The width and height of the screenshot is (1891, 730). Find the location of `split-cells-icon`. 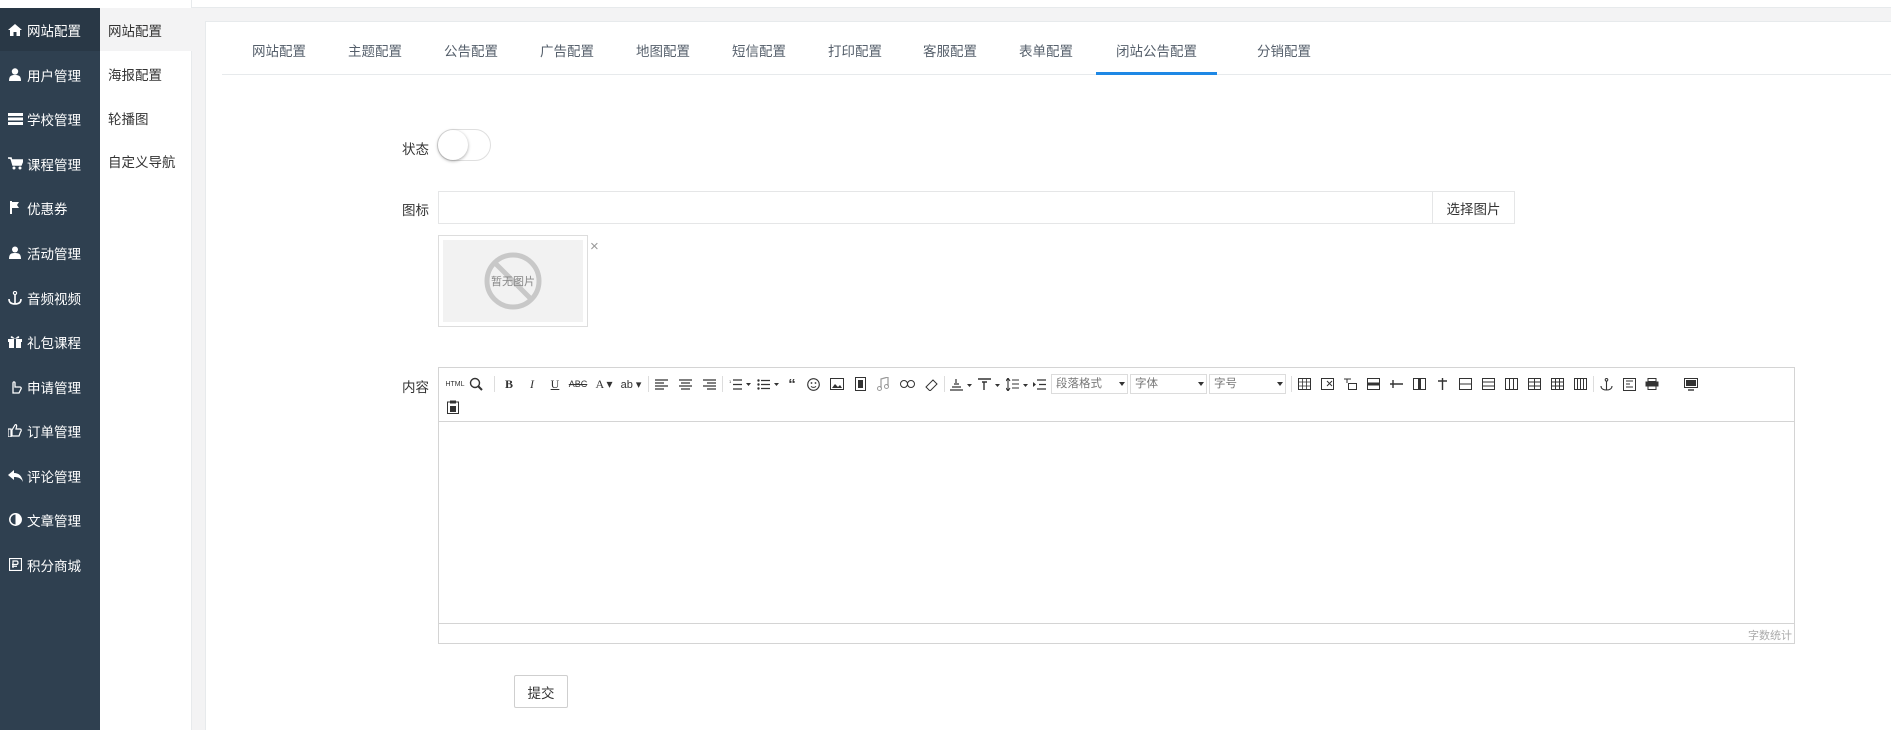

split-cells-icon is located at coordinates (1534, 384).